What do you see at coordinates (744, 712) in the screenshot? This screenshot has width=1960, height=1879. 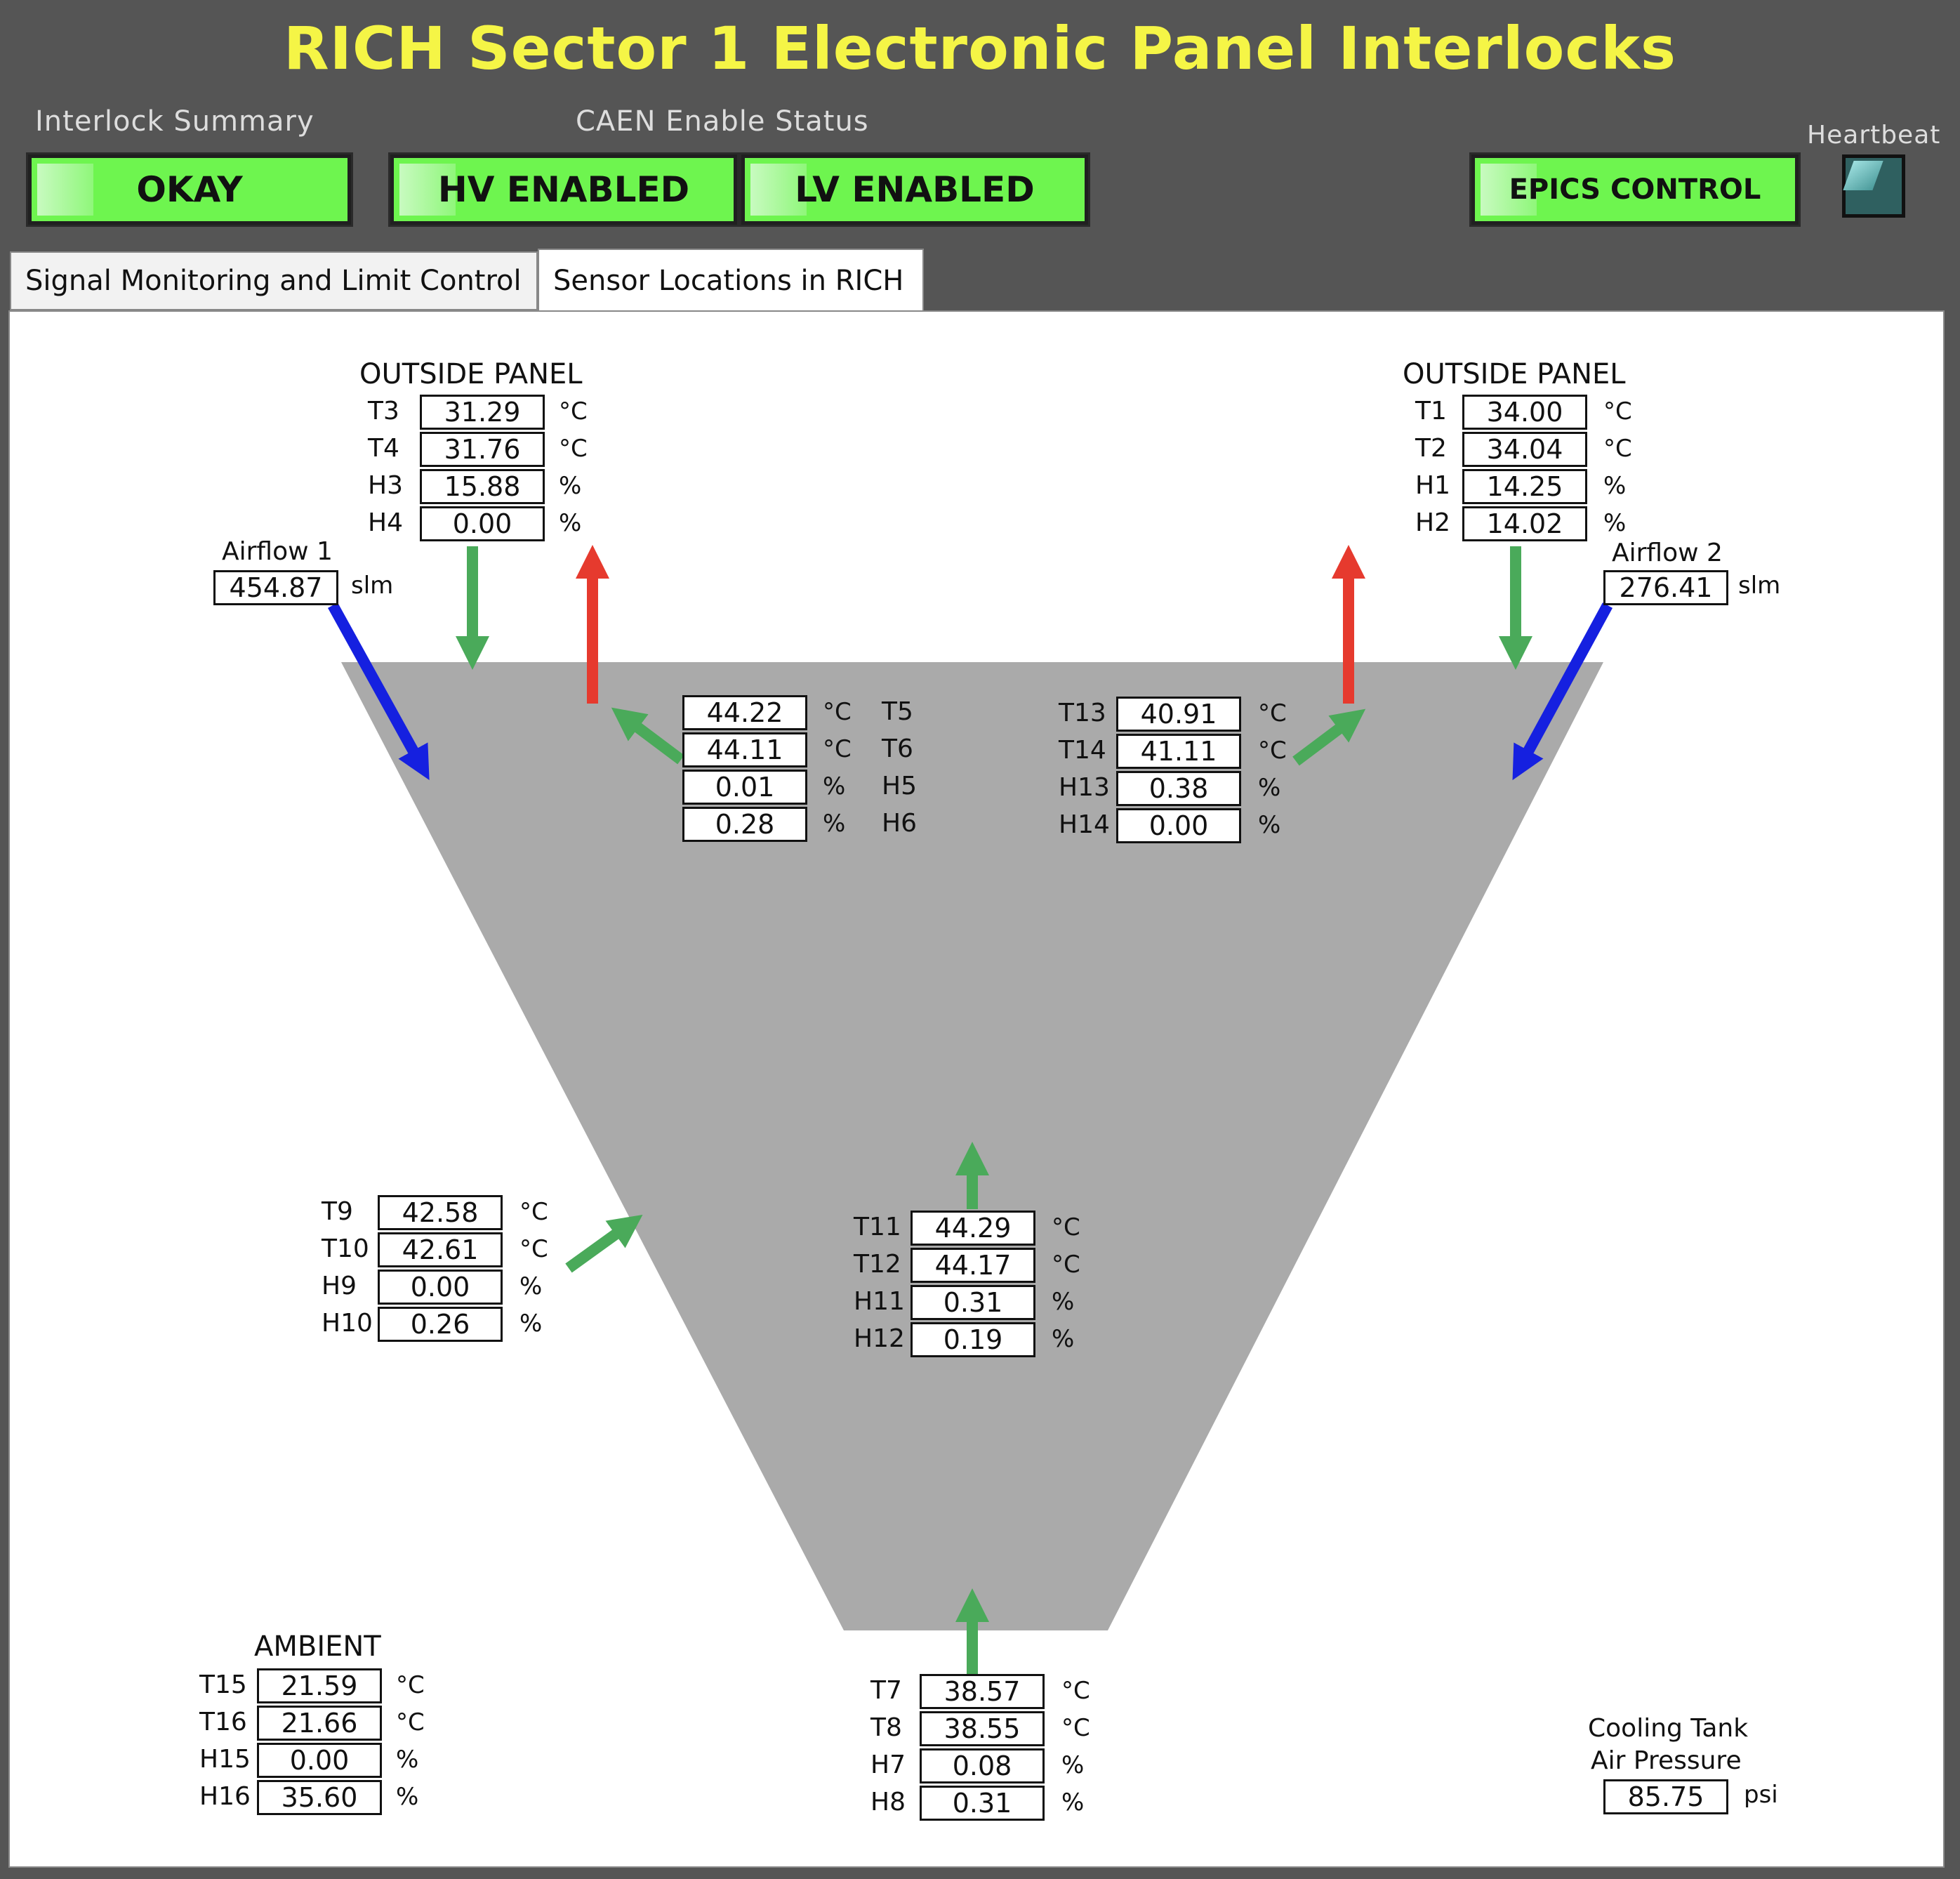 I see `sensor-value-t5: 44.22` at bounding box center [744, 712].